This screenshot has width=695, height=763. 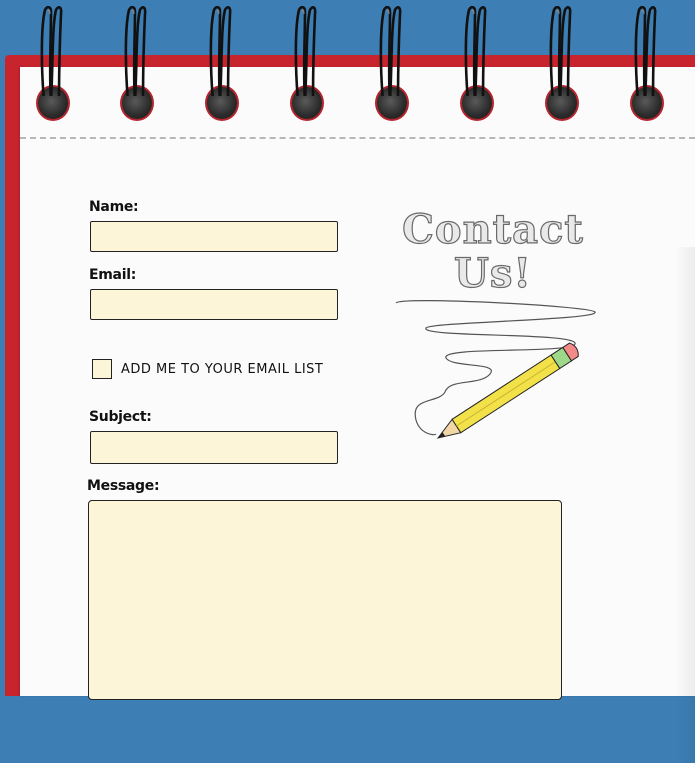 What do you see at coordinates (222, 369) in the screenshot?
I see `email-list-checkbox-label: Add me to your email list` at bounding box center [222, 369].